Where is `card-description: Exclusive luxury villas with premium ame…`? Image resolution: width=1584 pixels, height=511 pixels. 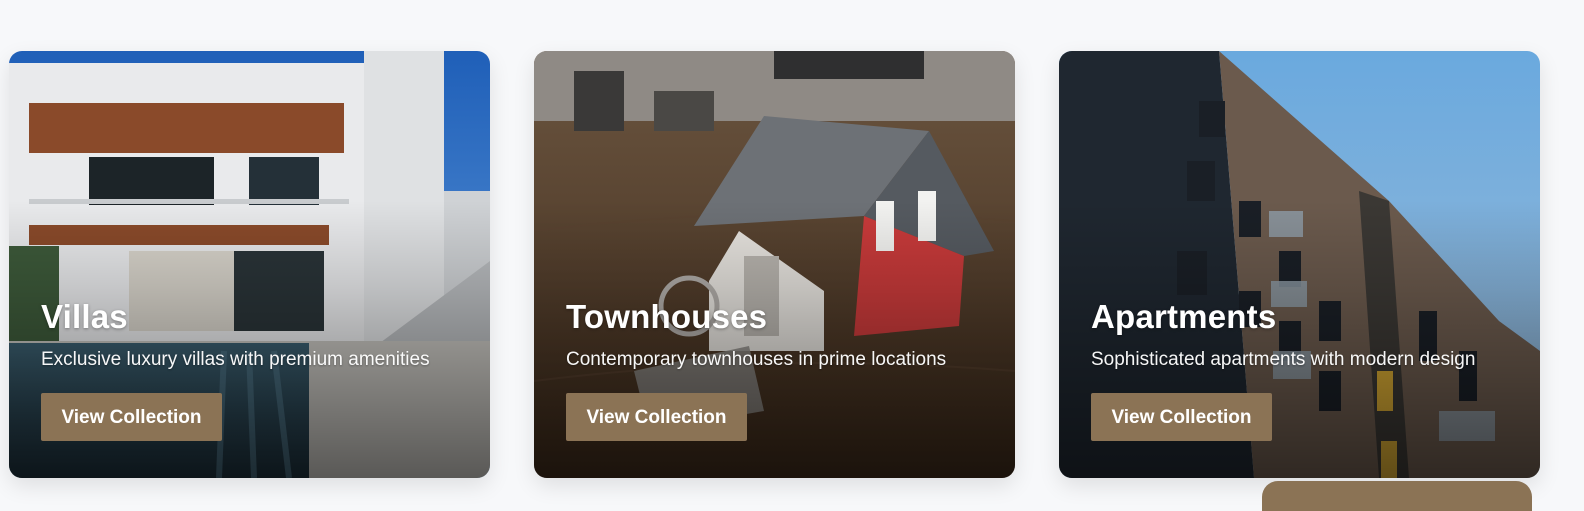 card-description: Exclusive luxury villas with premium ame… is located at coordinates (235, 359).